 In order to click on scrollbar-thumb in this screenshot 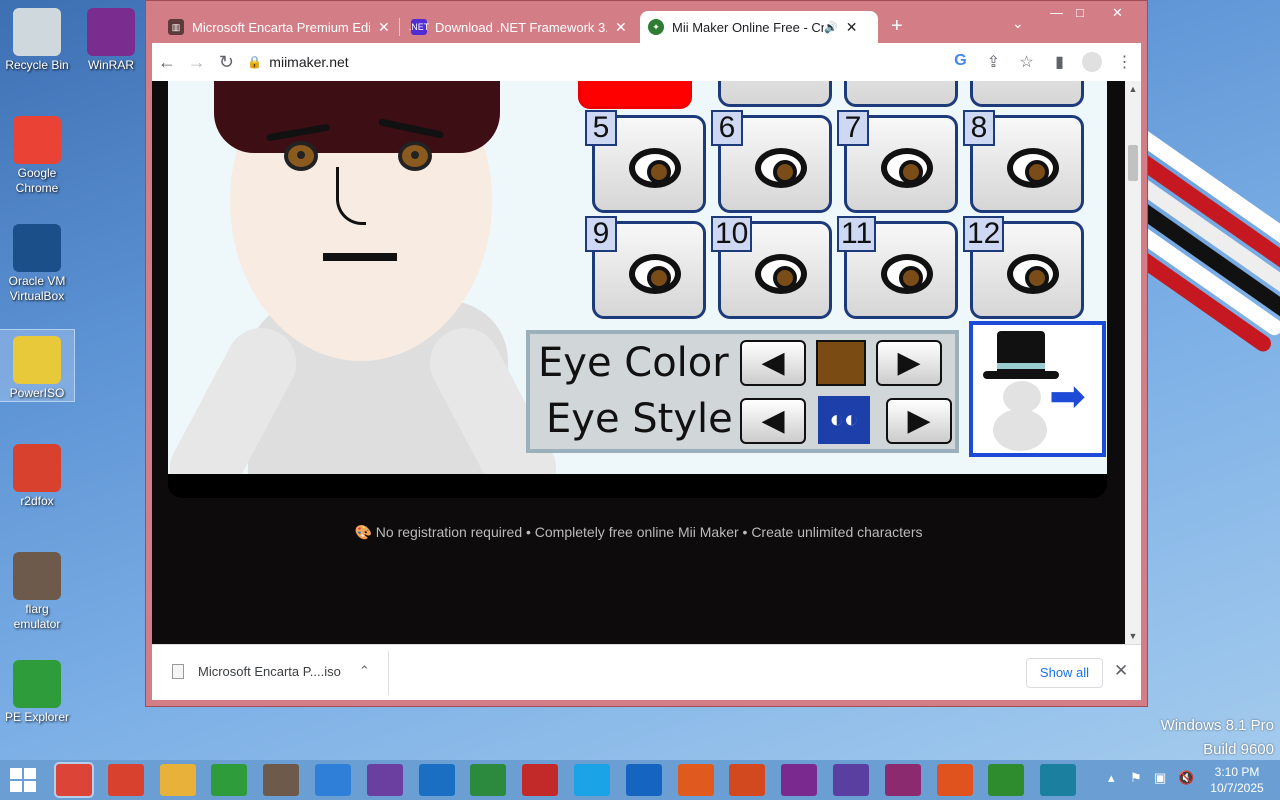, I will do `click(1133, 163)`.